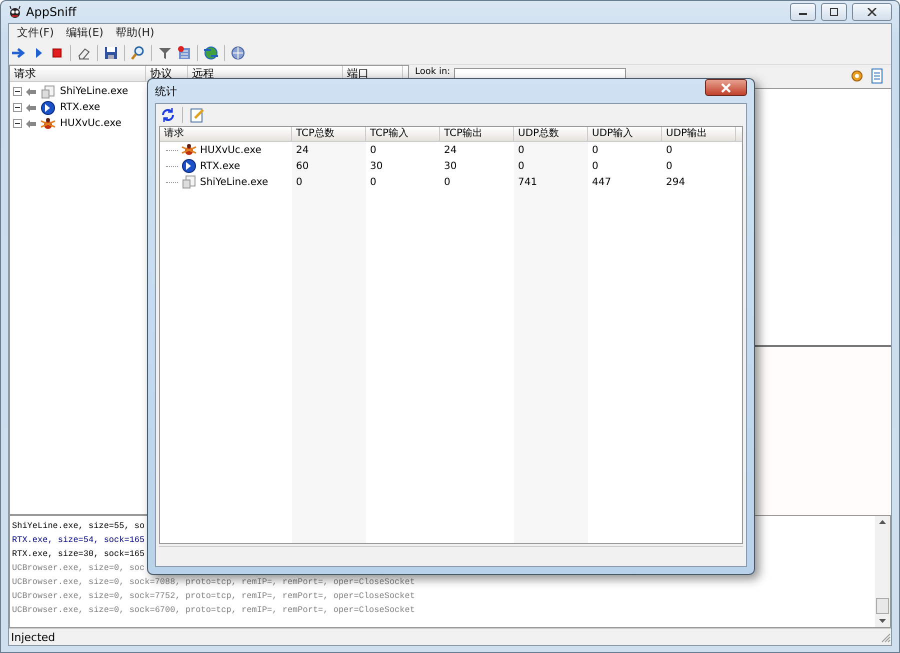 Image resolution: width=900 pixels, height=653 pixels. What do you see at coordinates (885, 637) in the screenshot?
I see `resize-grip-icon` at bounding box center [885, 637].